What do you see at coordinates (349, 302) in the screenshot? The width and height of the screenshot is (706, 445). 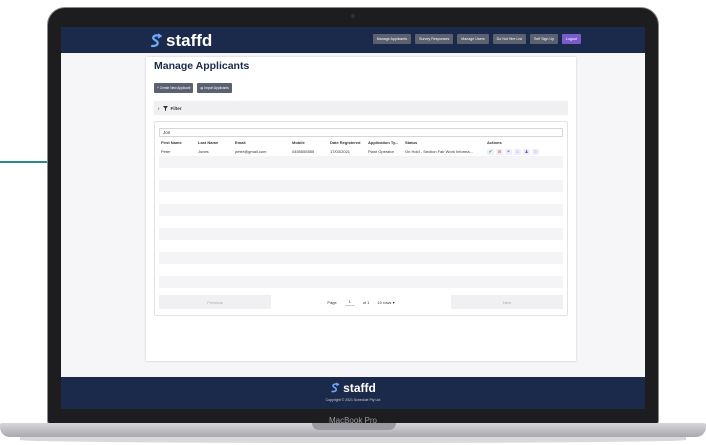 I see `page-number-input: 1` at bounding box center [349, 302].